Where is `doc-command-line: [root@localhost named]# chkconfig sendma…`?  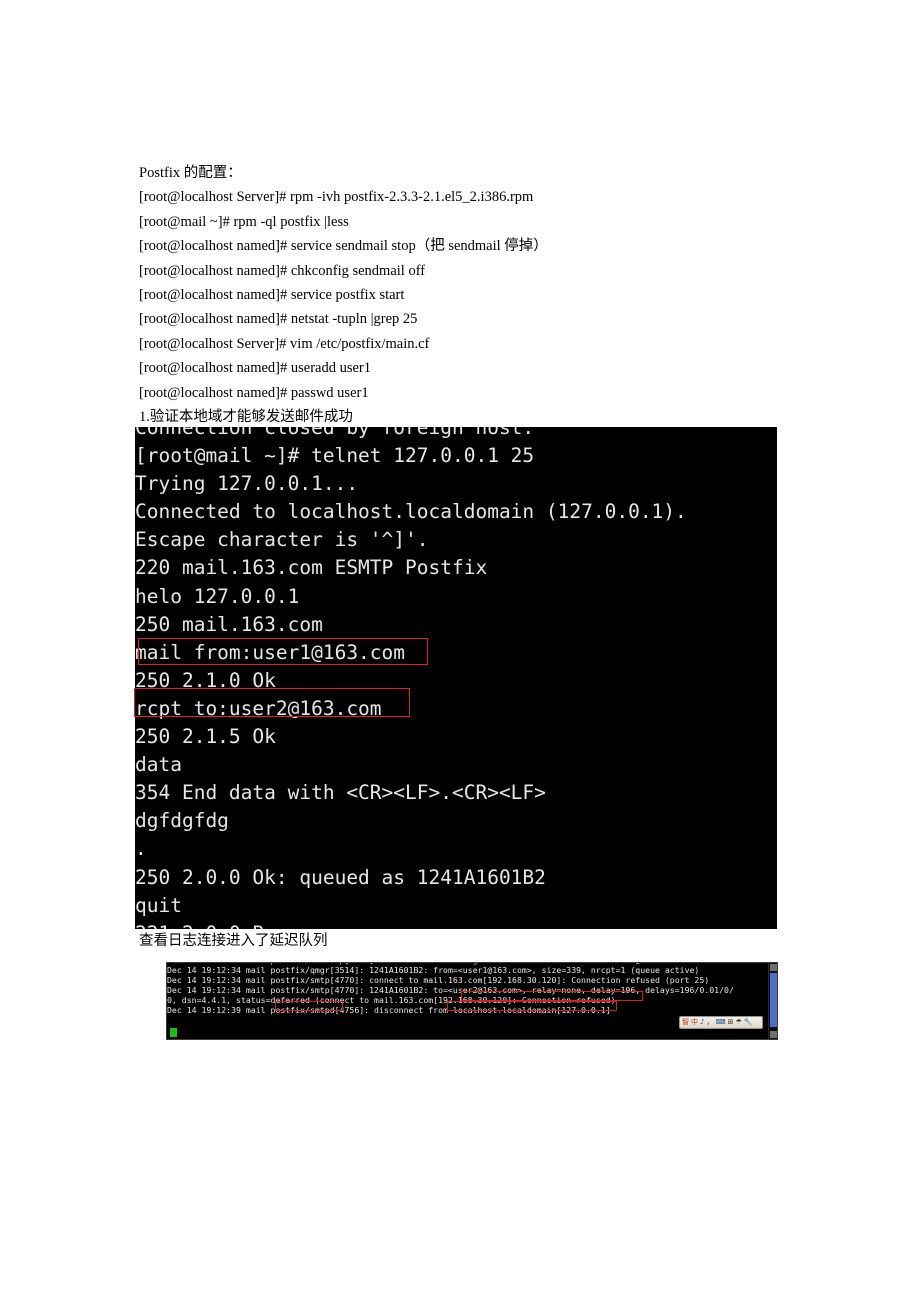 doc-command-line: [root@localhost named]# chkconfig sendma… is located at coordinates (282, 270).